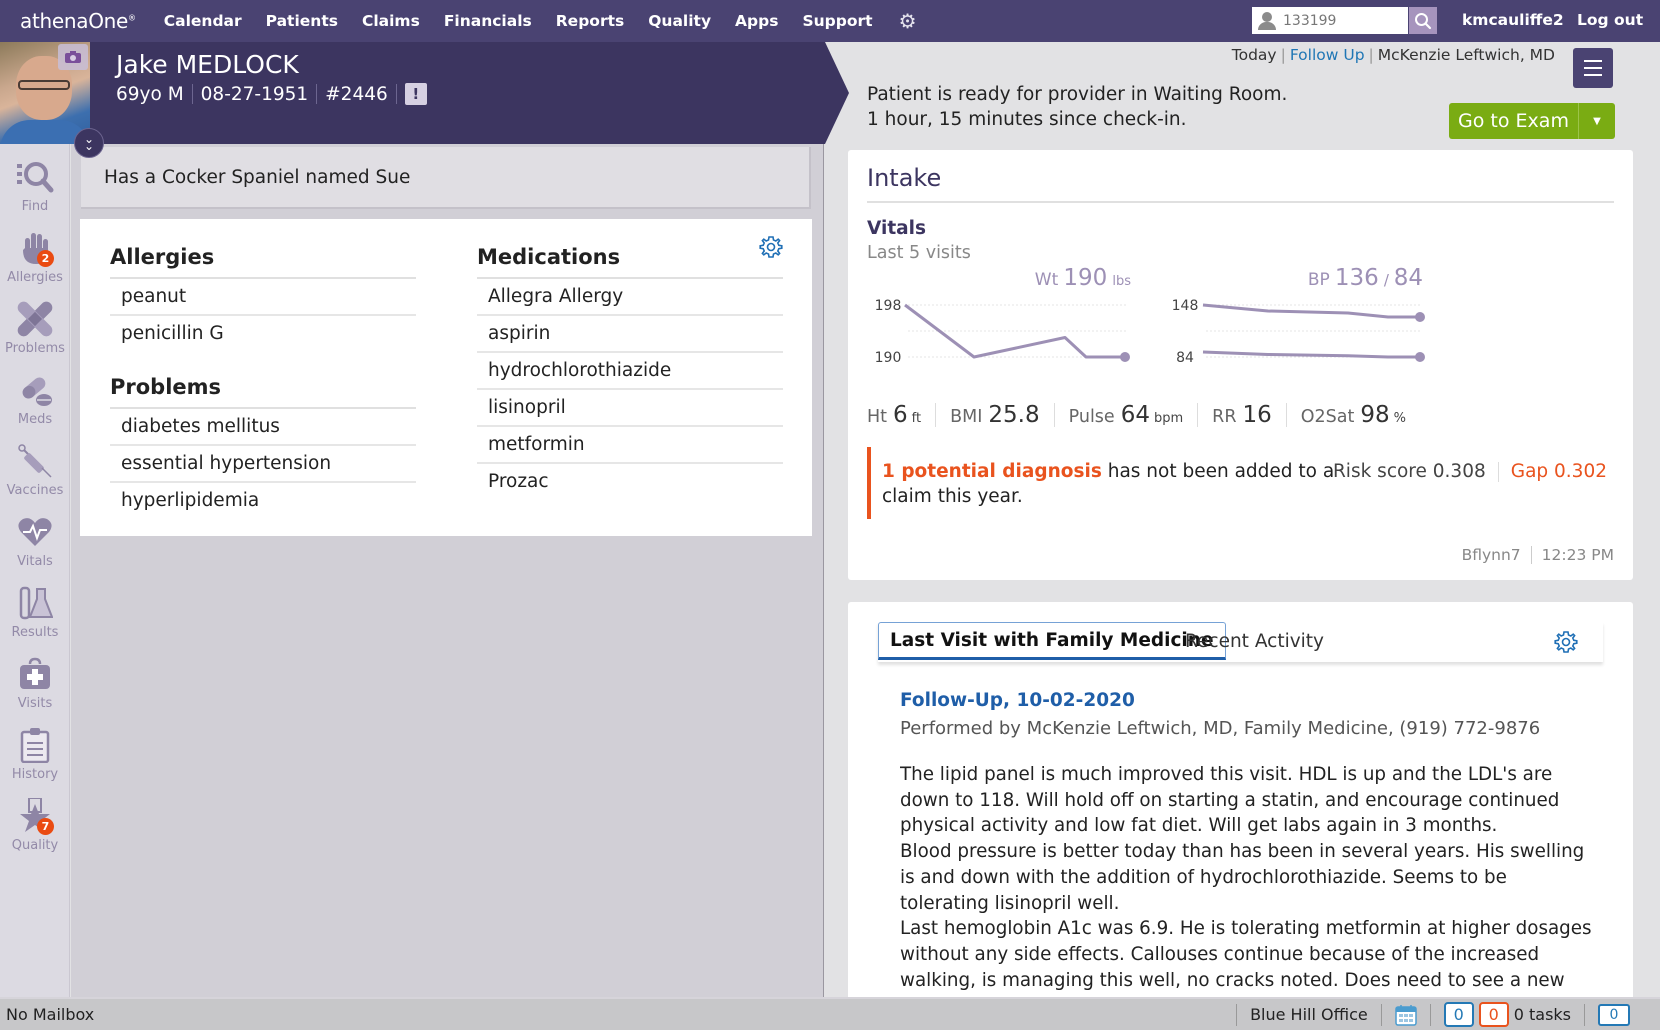  Describe the element at coordinates (35, 745) in the screenshot. I see `clipboard-icon` at that location.